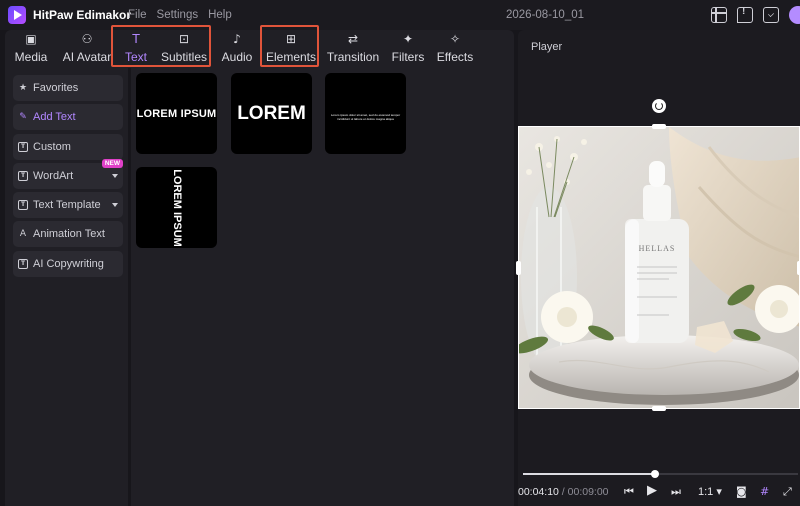  What do you see at coordinates (23, 205) in the screenshot?
I see `text-template-icon: T` at bounding box center [23, 205].